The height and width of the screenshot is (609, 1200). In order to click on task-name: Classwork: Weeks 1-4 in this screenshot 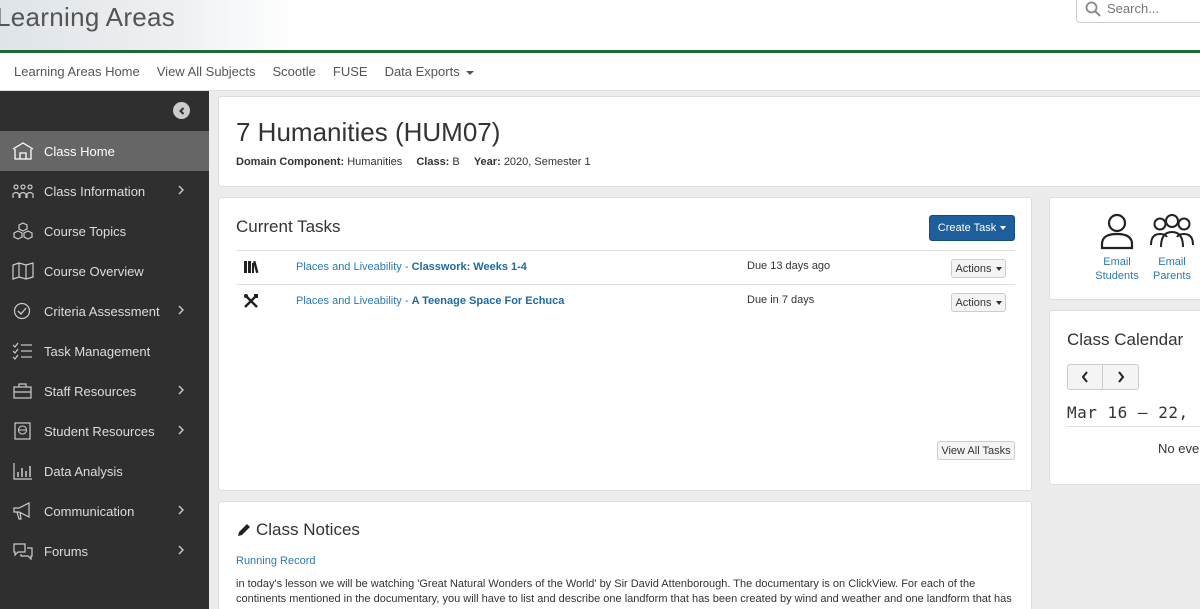, I will do `click(469, 267)`.